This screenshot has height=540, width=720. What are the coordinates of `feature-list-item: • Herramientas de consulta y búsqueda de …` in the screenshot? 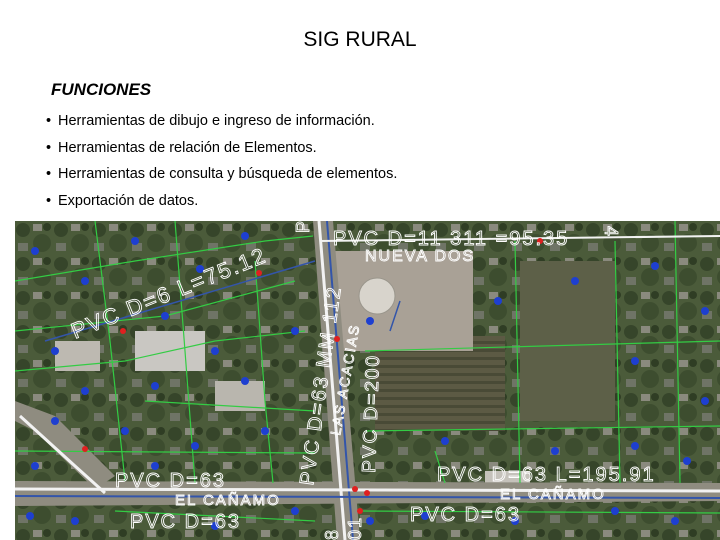 It's located at (221, 174).